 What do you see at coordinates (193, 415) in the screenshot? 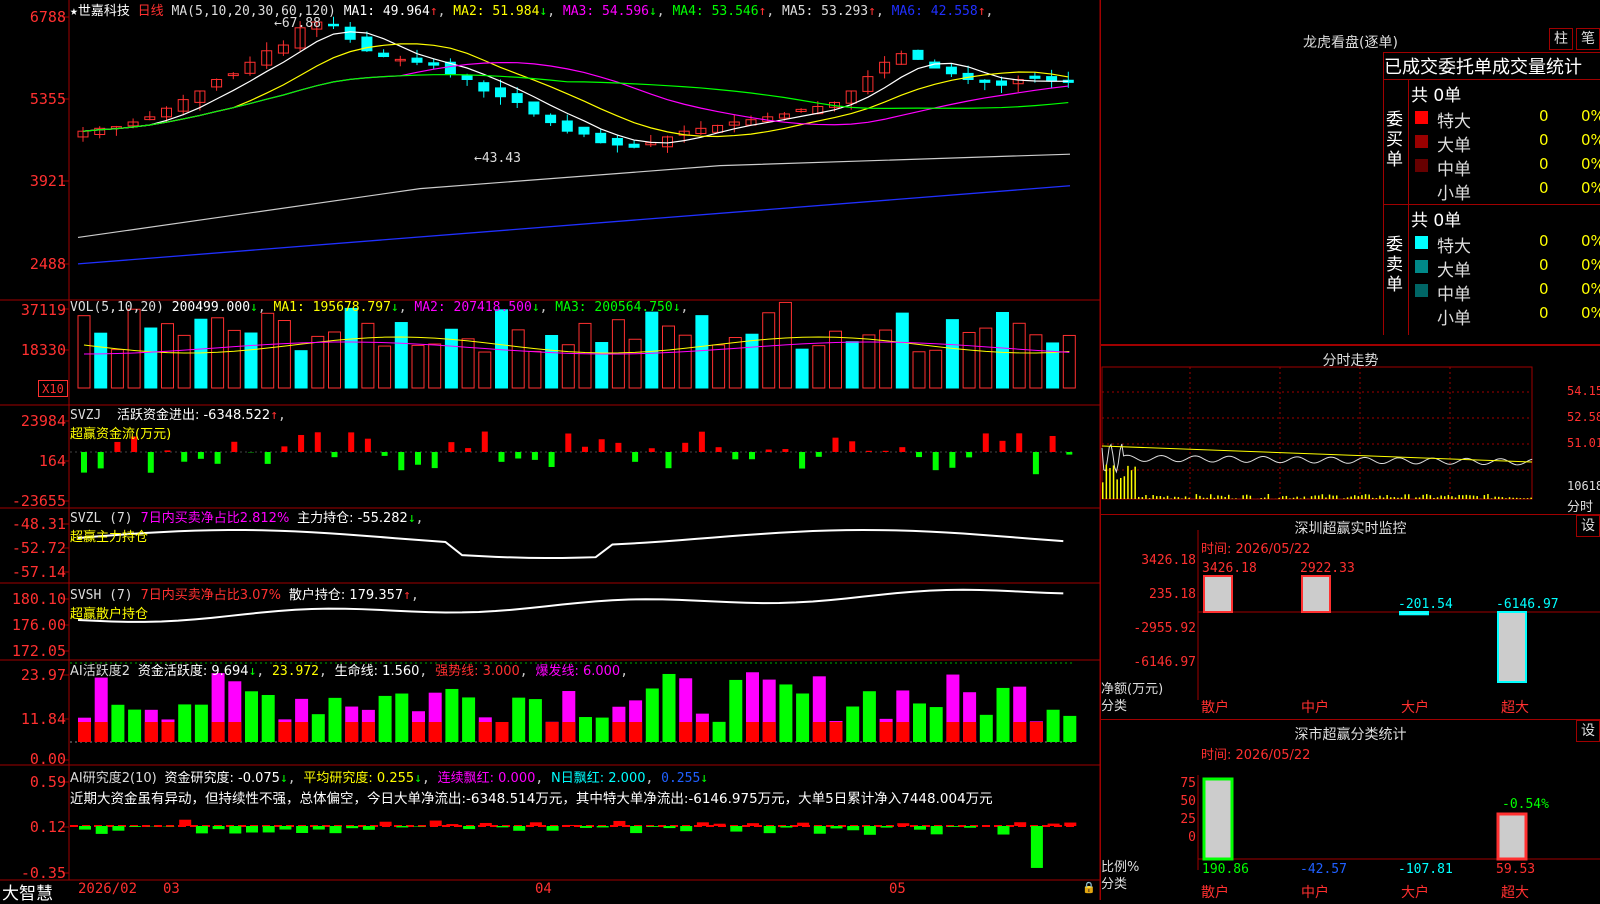
I see `svzj-value: 活跃资金进出: -6348.522` at bounding box center [193, 415].